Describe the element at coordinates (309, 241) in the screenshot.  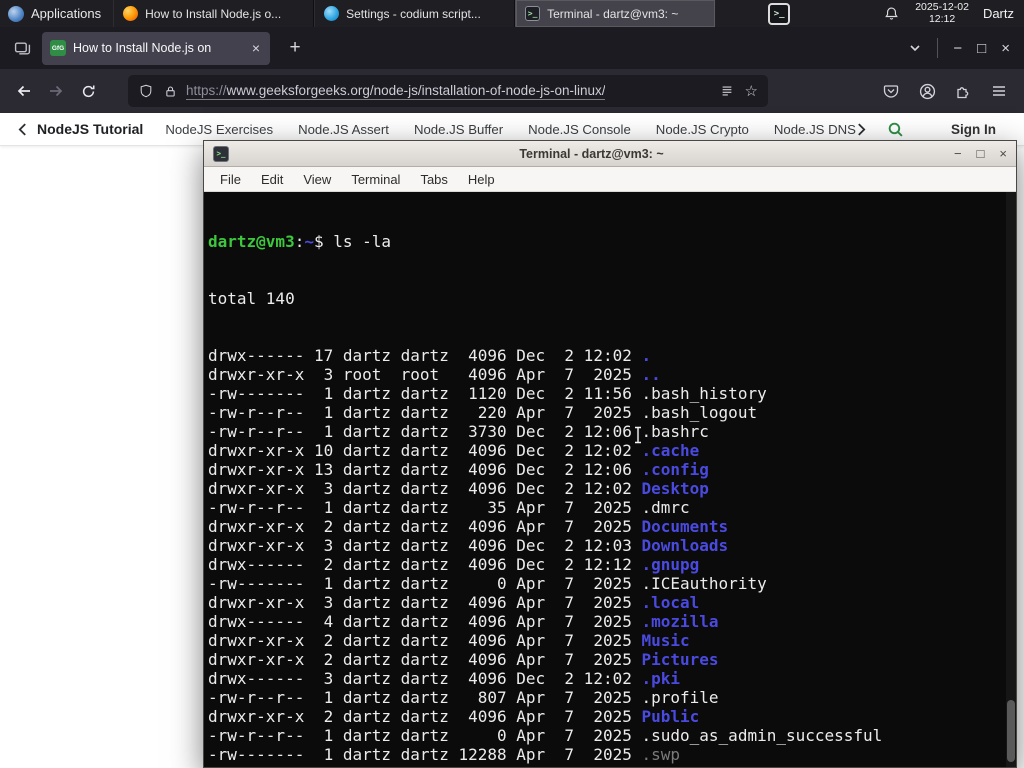
I see `prompt-path: ~` at that location.